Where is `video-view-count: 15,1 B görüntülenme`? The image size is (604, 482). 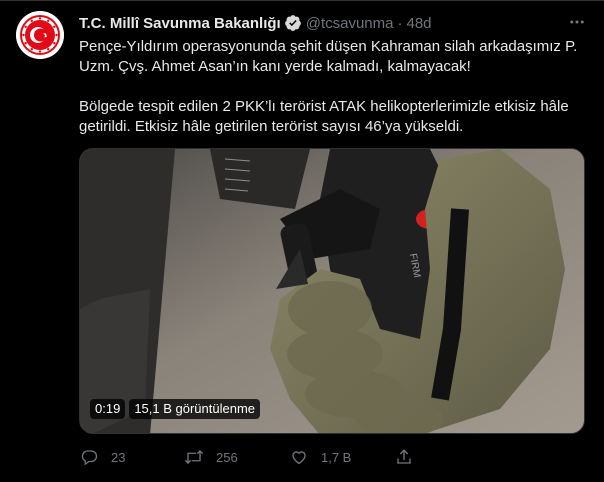 video-view-count: 15,1 B görüntülenme is located at coordinates (195, 409).